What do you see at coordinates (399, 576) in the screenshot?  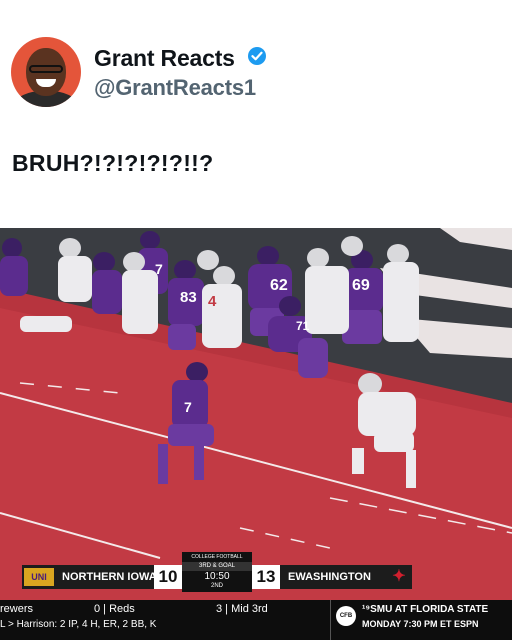 I see `eagle-logo-icon: ✦` at bounding box center [399, 576].